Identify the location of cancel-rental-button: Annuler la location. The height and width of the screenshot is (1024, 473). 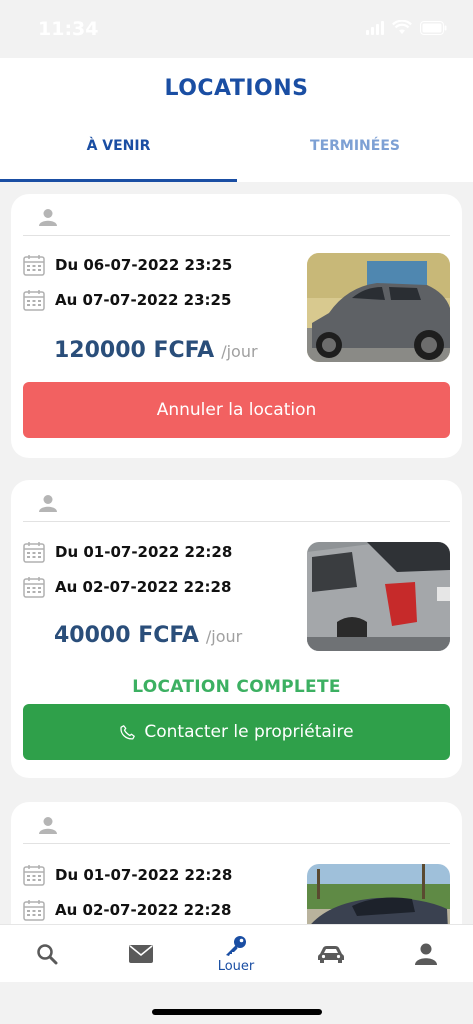
(236, 410).